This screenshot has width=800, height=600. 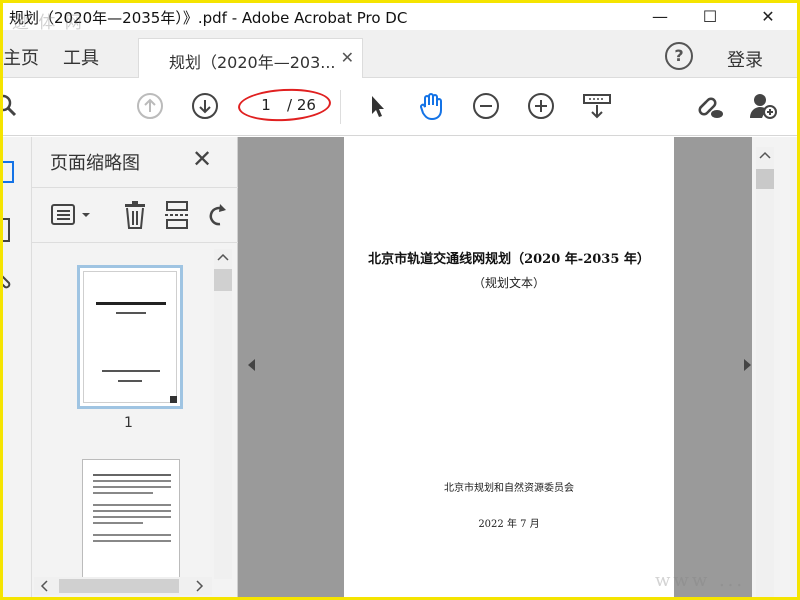 What do you see at coordinates (44, 586) in the screenshot?
I see `scroll-left-arrow-icon` at bounding box center [44, 586].